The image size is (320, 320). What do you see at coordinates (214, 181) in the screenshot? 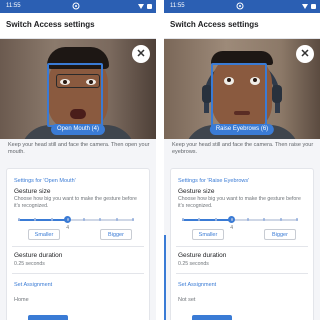
I see `settings-for-heading: Settings for 'Raise Eyebrows'` at bounding box center [214, 181].